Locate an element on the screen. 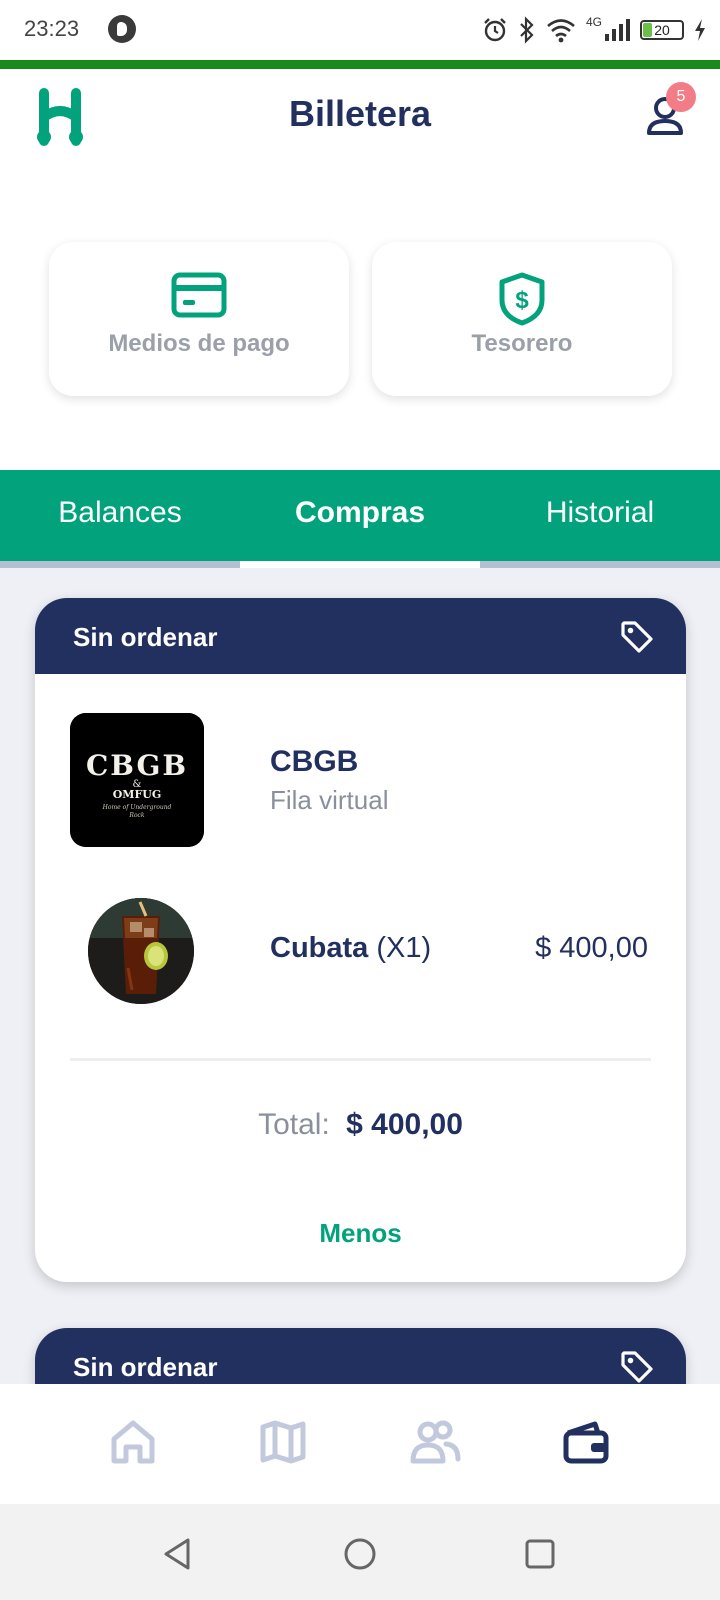 This screenshot has height=1600, width=720. system-home-button is located at coordinates (360, 1554).